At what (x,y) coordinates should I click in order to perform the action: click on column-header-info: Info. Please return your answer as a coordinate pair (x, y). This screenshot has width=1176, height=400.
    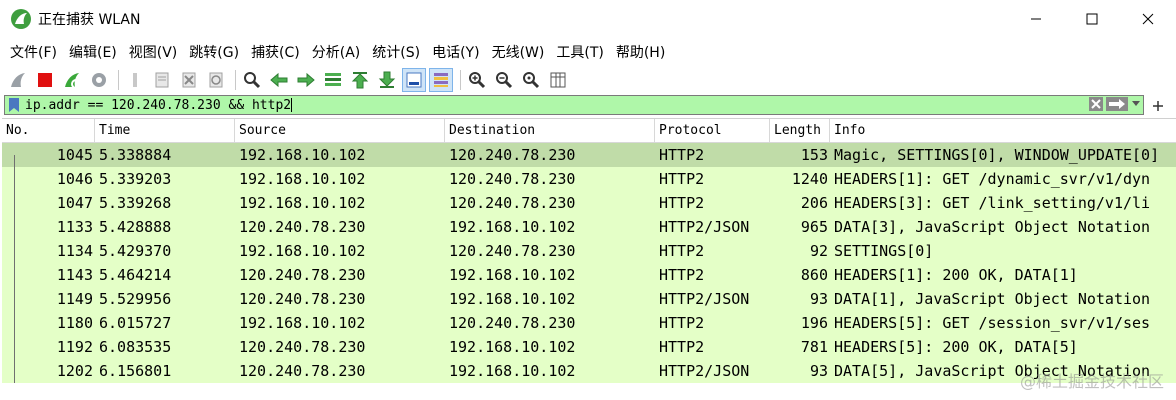
    Looking at the image, I should click on (1003, 131).